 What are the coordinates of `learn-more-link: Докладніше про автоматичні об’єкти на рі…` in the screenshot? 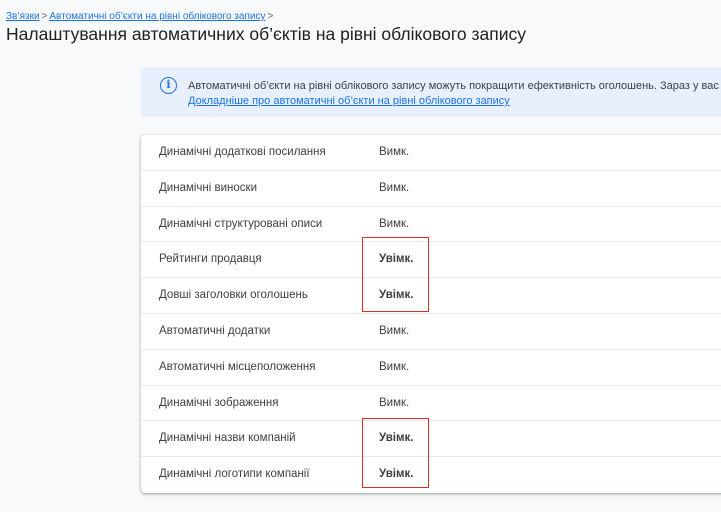 It's located at (349, 101).